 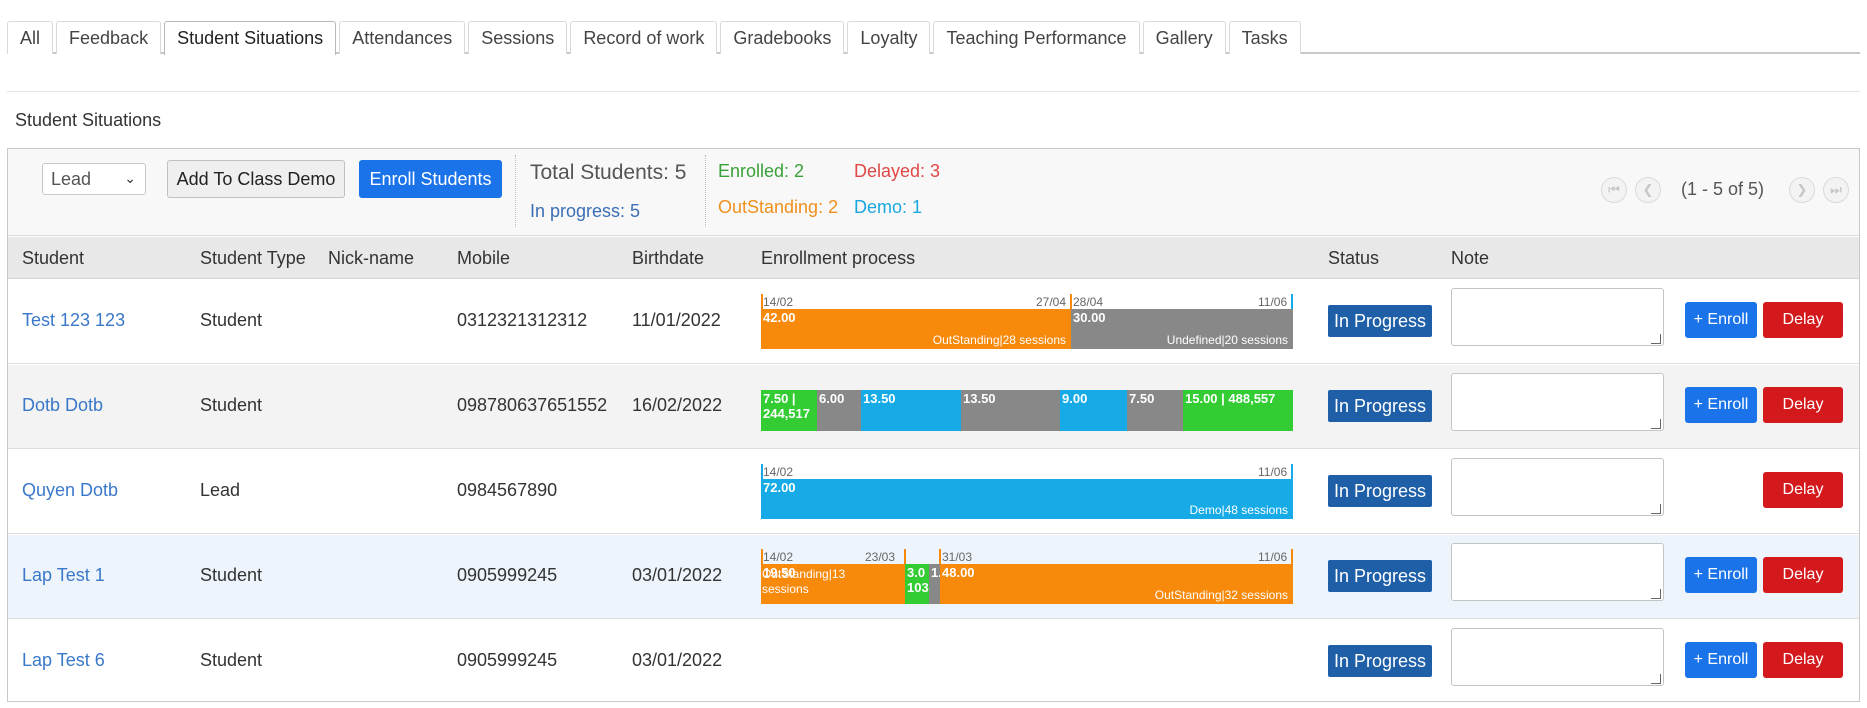 What do you see at coordinates (70, 490) in the screenshot?
I see `student-name-link: Quyen Dotb` at bounding box center [70, 490].